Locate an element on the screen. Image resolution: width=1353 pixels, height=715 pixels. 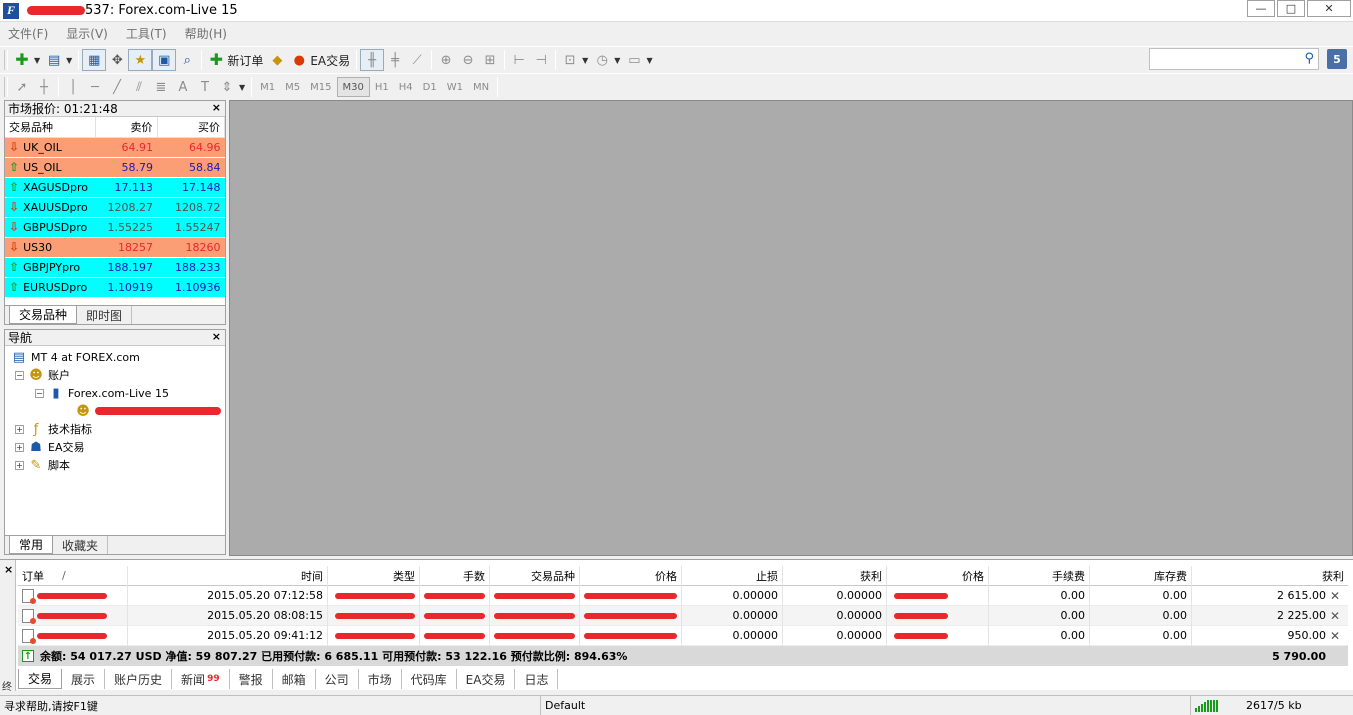
column-header-commission: 手续费 is located at coordinates (1039, 575).